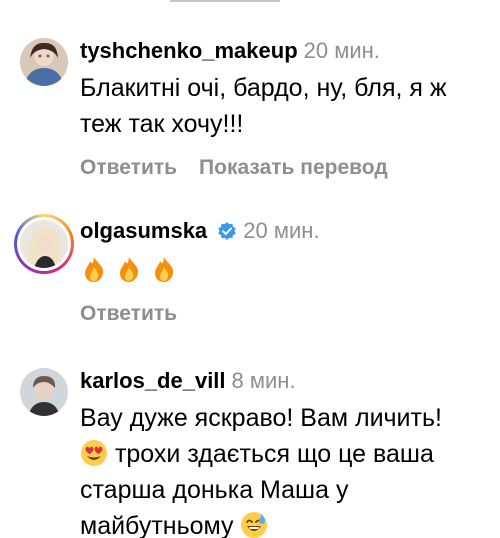 The image size is (500, 538). I want to click on heart-eyes-emoji, so click(94, 453).